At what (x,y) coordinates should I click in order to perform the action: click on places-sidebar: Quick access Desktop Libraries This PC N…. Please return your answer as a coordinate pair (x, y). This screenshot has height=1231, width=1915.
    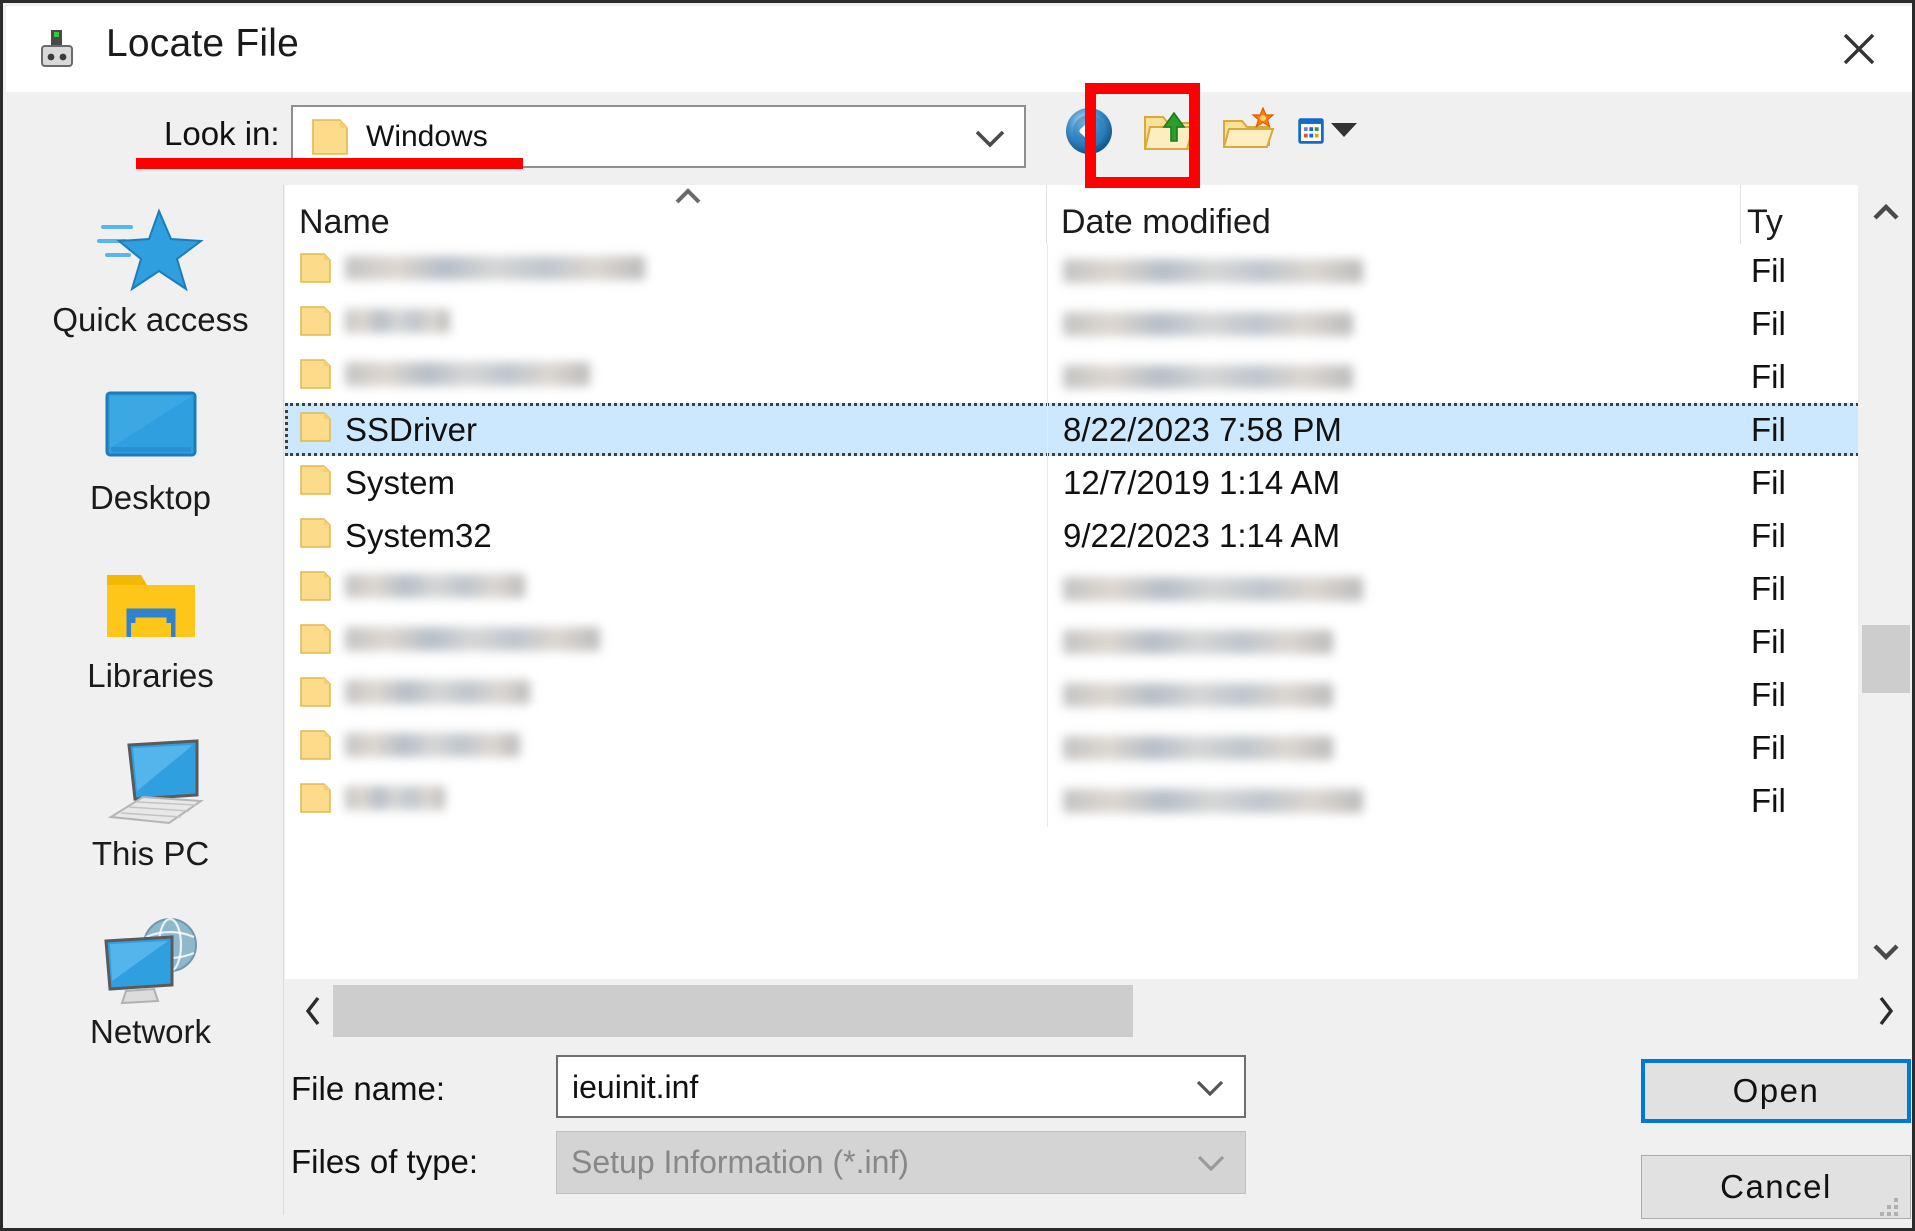
    Looking at the image, I should click on (150, 700).